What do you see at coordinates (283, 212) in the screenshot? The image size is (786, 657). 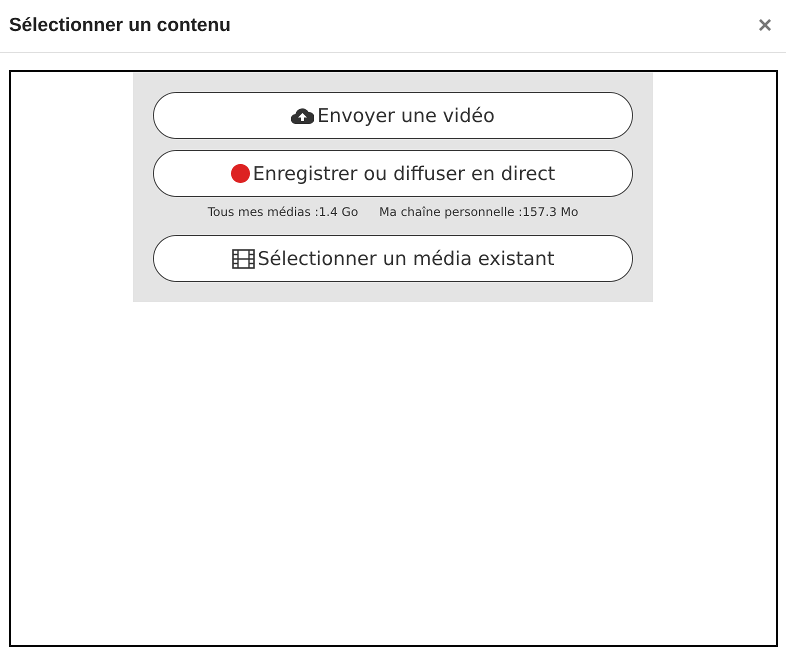 I see `storage-usage-text: Tous mes médias :1.4 Go` at bounding box center [283, 212].